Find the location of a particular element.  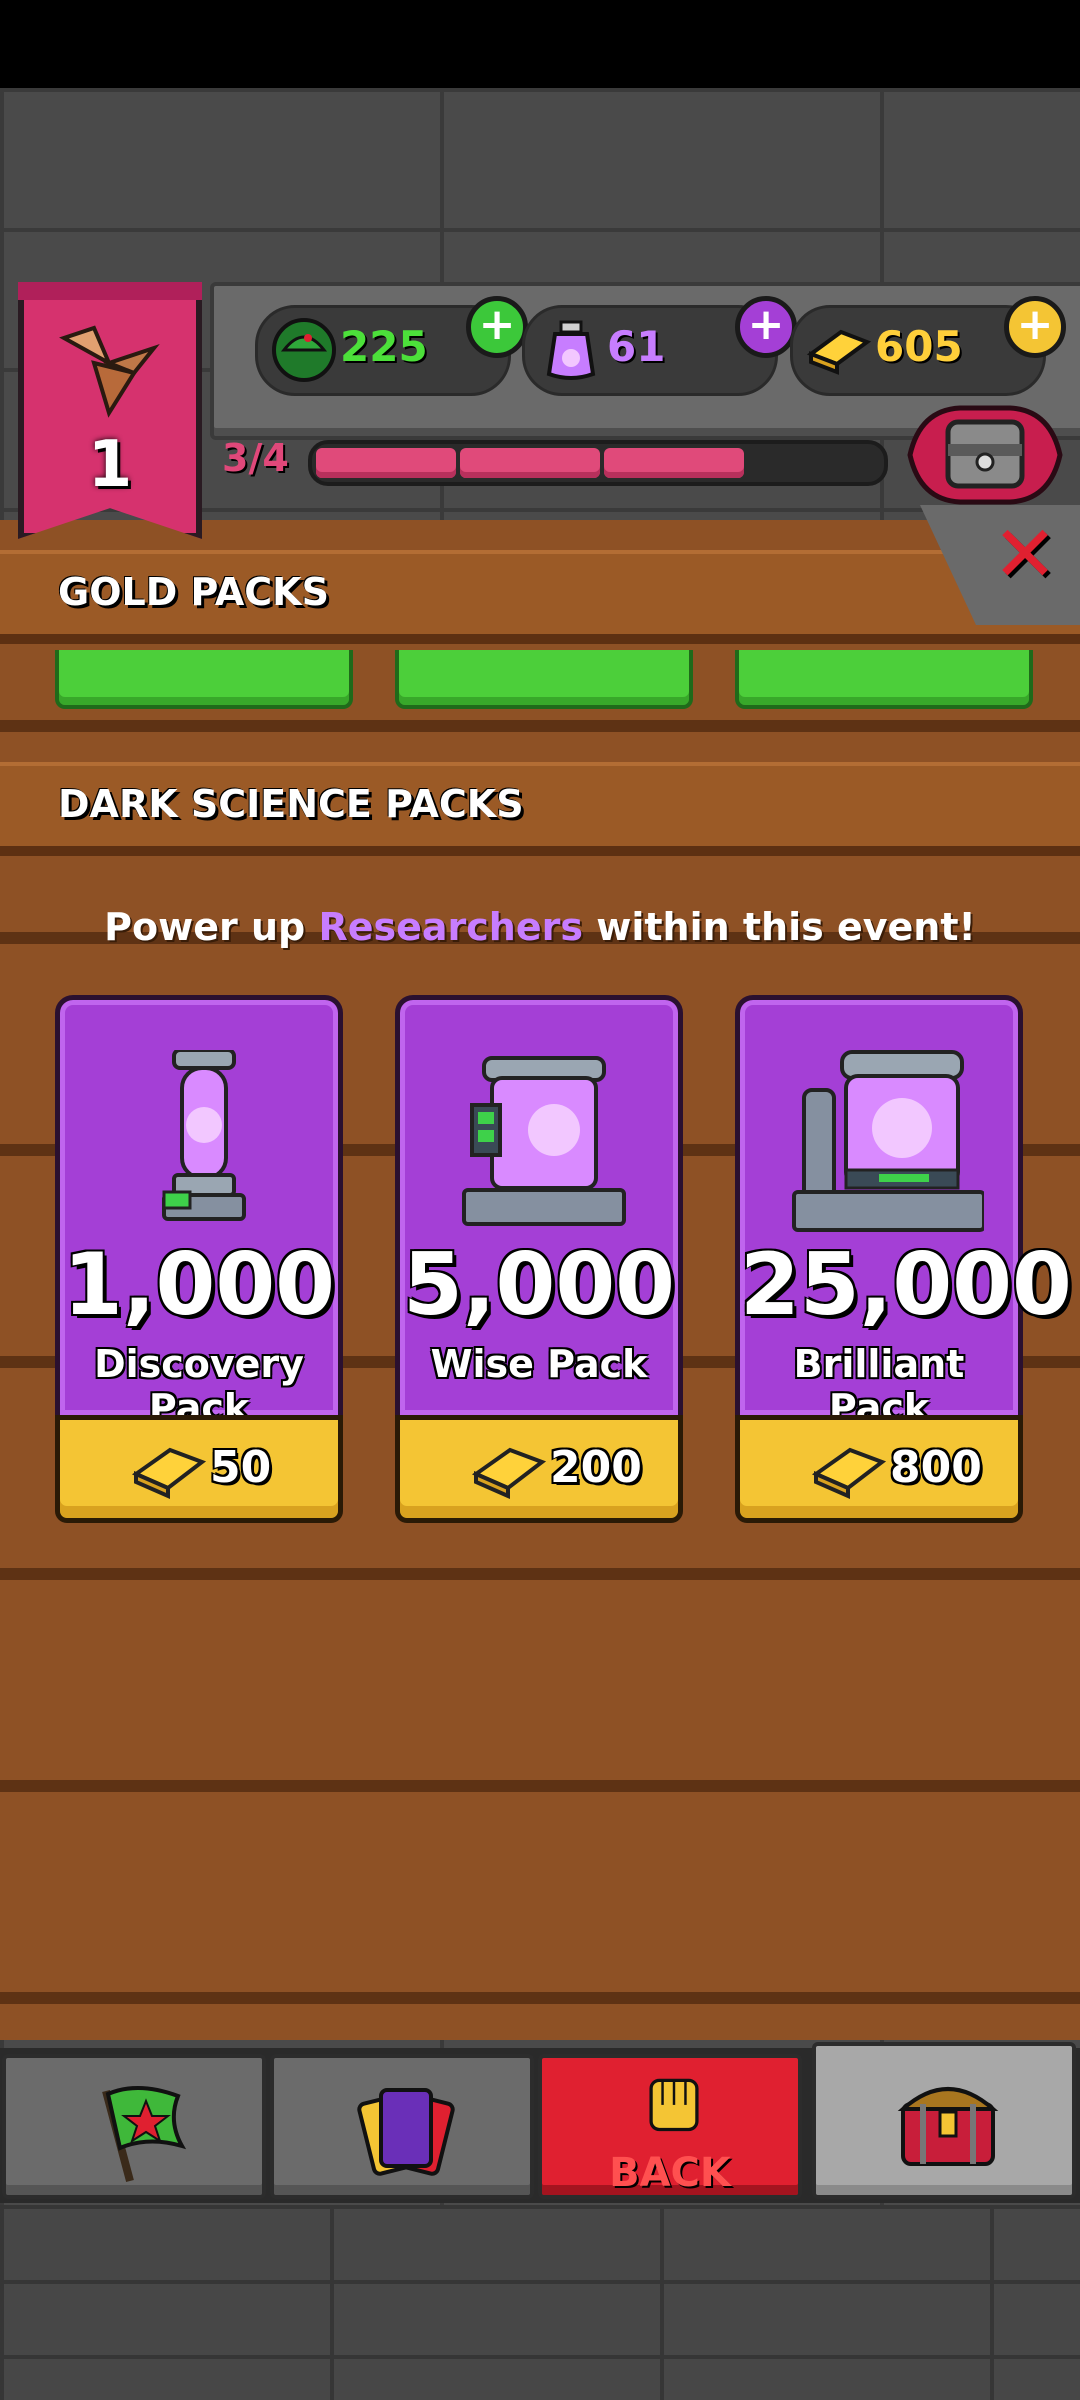

pack-card-body: 1,000 Discovery Pack is located at coordinates (199, 1212).